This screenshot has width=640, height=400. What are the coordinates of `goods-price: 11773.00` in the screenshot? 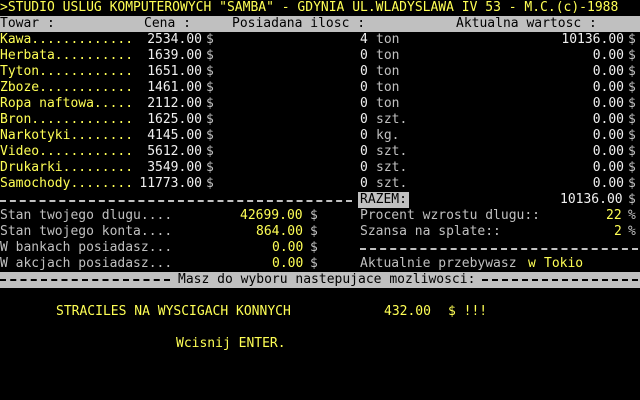 It's located at (170, 183).